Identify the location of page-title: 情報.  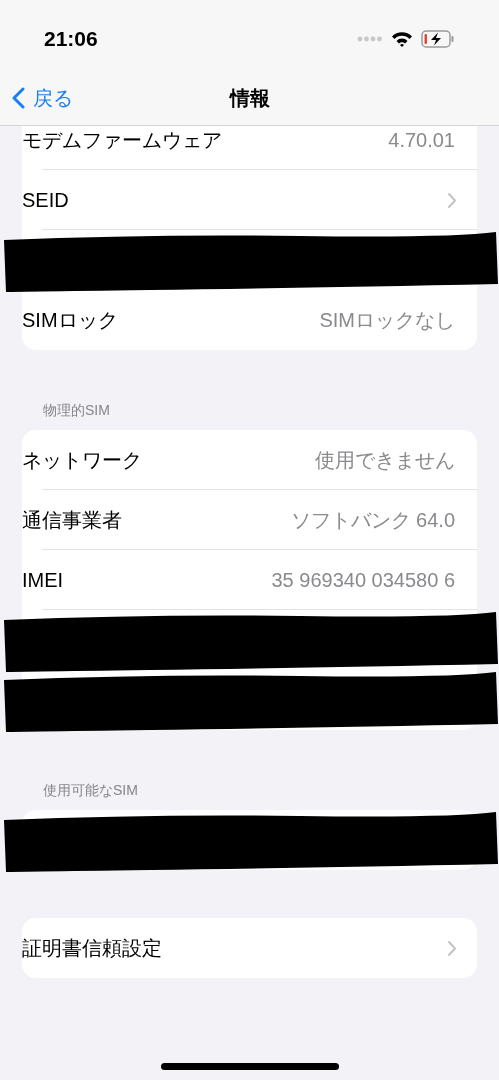
(249, 98).